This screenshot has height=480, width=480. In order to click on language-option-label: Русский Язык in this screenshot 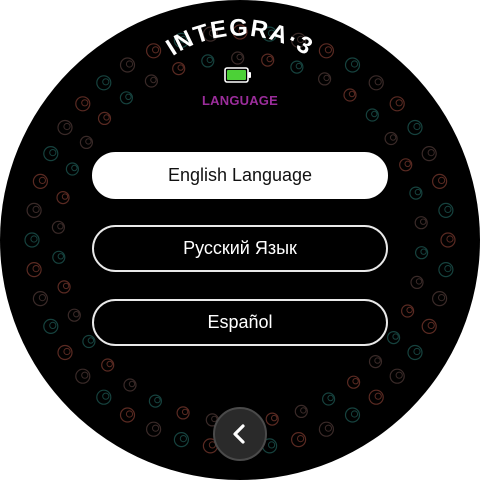, I will do `click(240, 248)`.